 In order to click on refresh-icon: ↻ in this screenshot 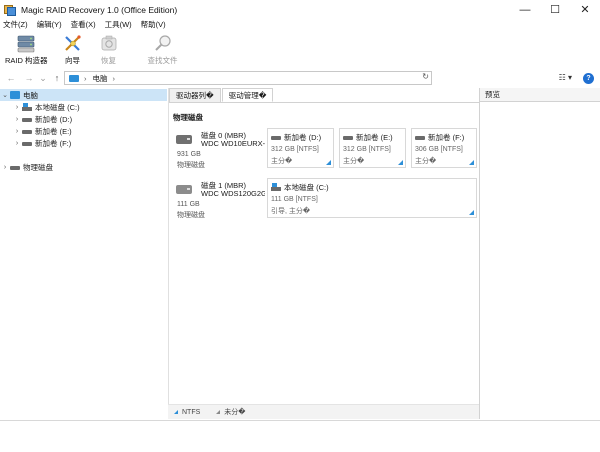, I will do `click(425, 76)`.